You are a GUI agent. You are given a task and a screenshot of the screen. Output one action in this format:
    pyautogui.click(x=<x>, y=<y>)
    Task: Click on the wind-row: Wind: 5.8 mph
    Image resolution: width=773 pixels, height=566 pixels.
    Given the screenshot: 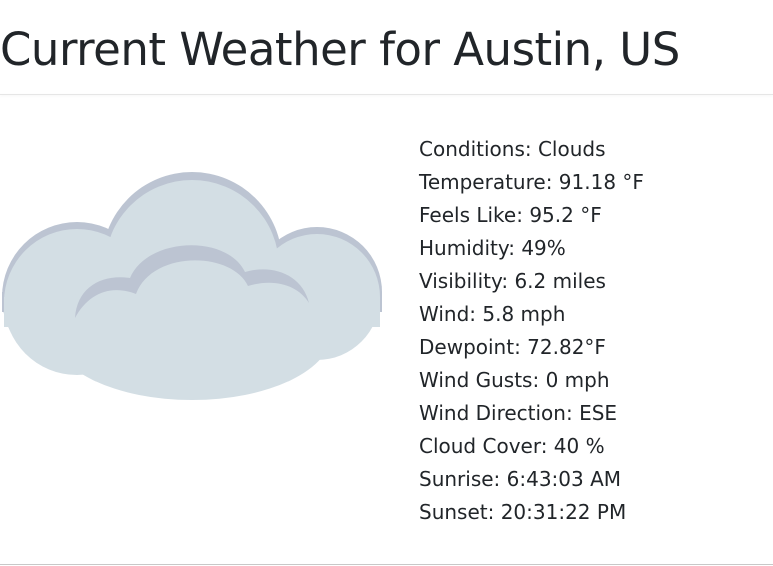 What is the action you would take?
    pyautogui.click(x=492, y=314)
    